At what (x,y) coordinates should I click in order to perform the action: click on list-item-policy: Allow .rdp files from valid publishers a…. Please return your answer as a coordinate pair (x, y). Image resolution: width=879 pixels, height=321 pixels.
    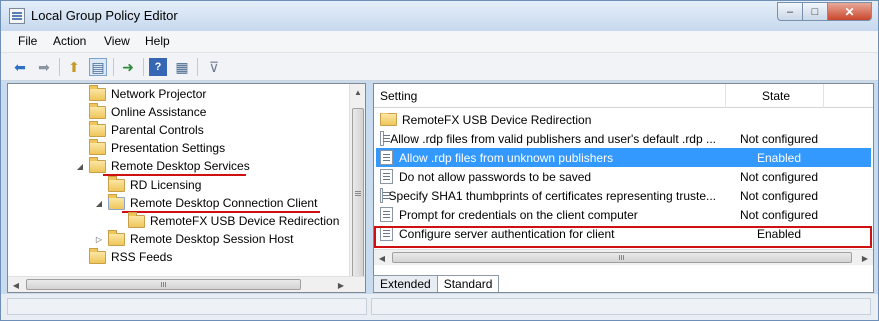
    Looking at the image, I should click on (623, 138).